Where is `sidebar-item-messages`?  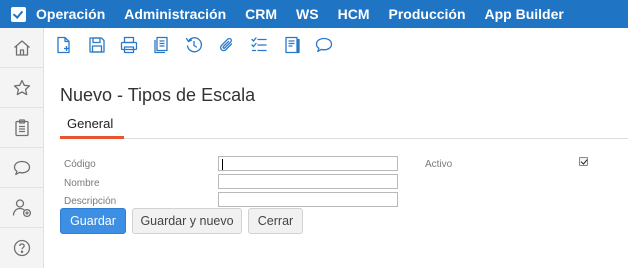 sidebar-item-messages is located at coordinates (22, 168).